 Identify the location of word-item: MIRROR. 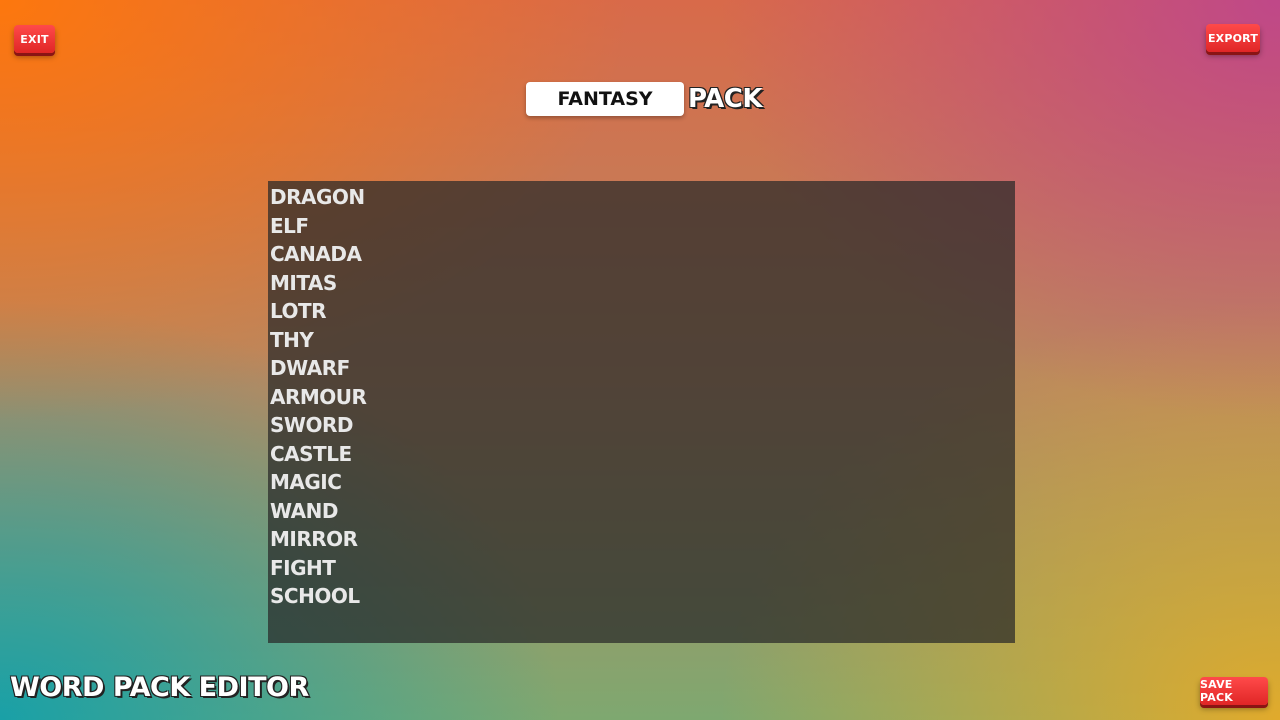
(642, 539).